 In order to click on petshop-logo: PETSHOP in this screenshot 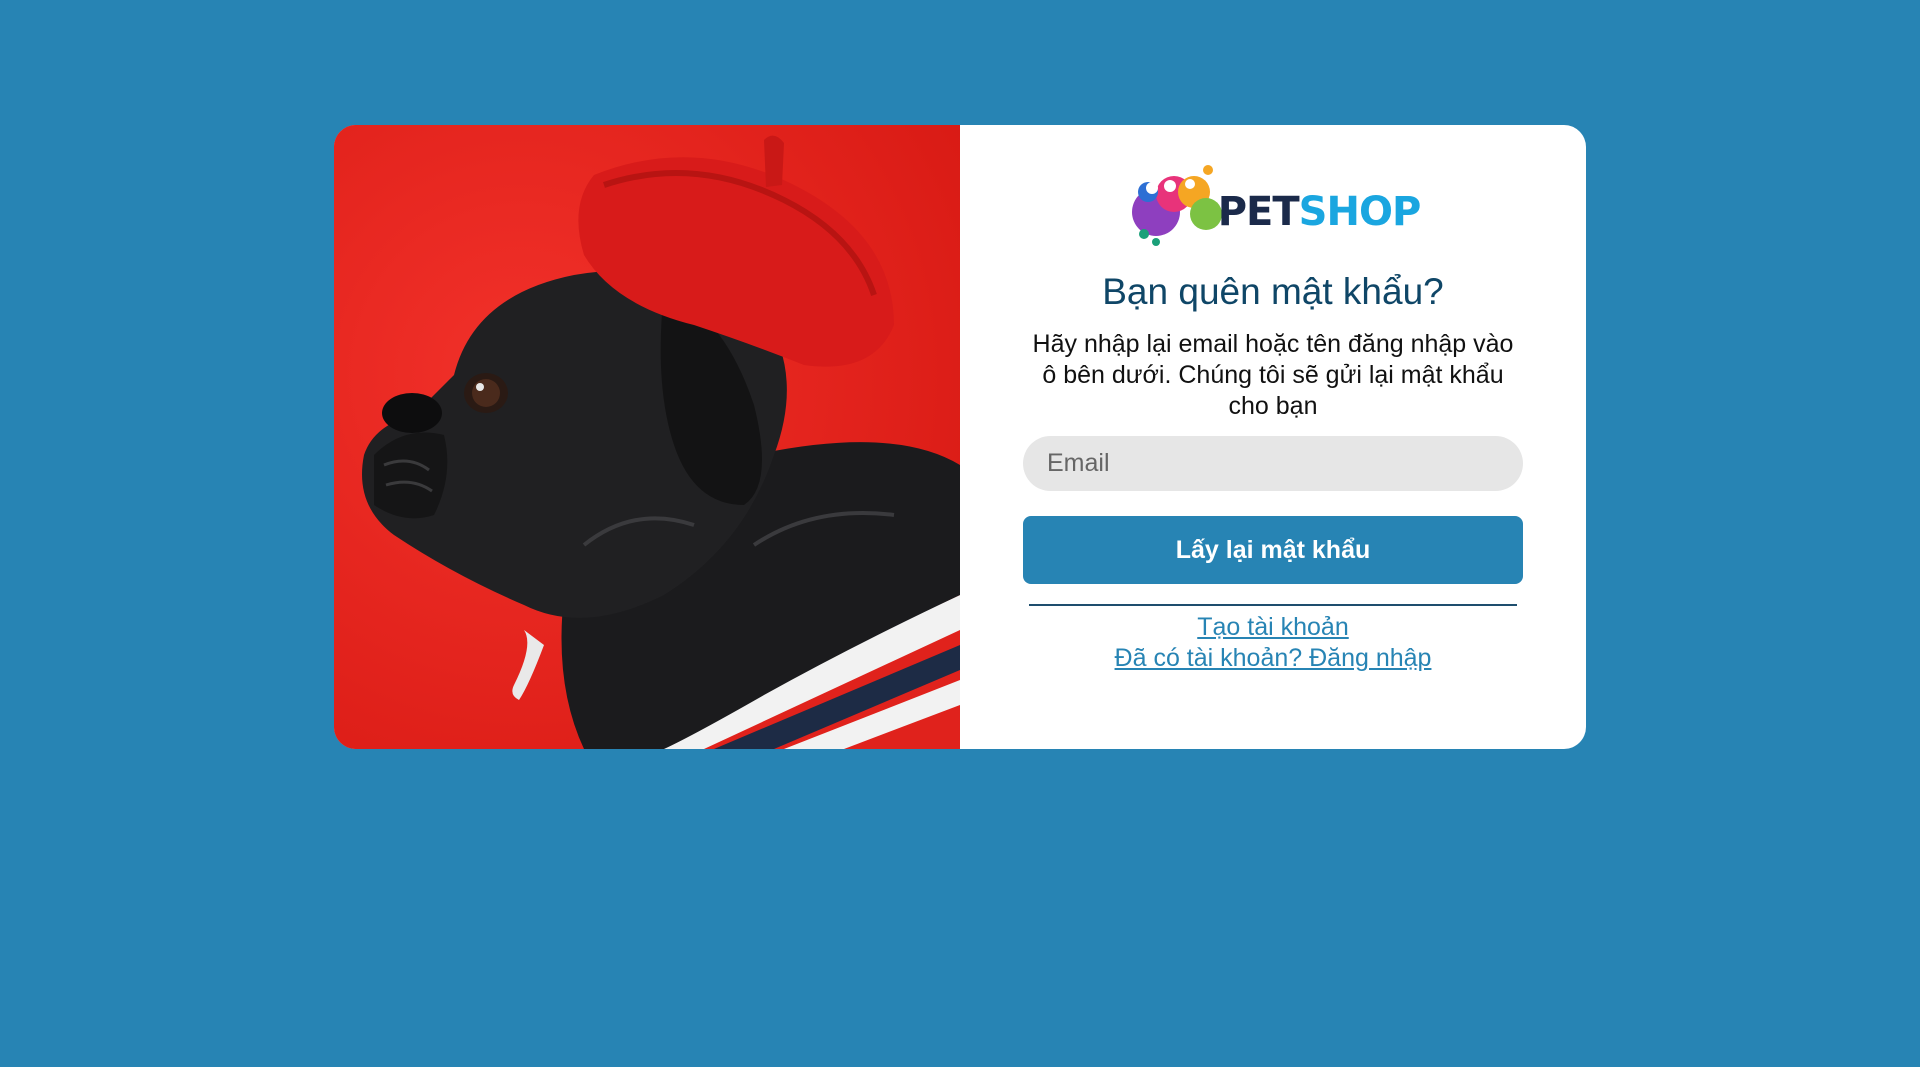, I will do `click(1273, 205)`.